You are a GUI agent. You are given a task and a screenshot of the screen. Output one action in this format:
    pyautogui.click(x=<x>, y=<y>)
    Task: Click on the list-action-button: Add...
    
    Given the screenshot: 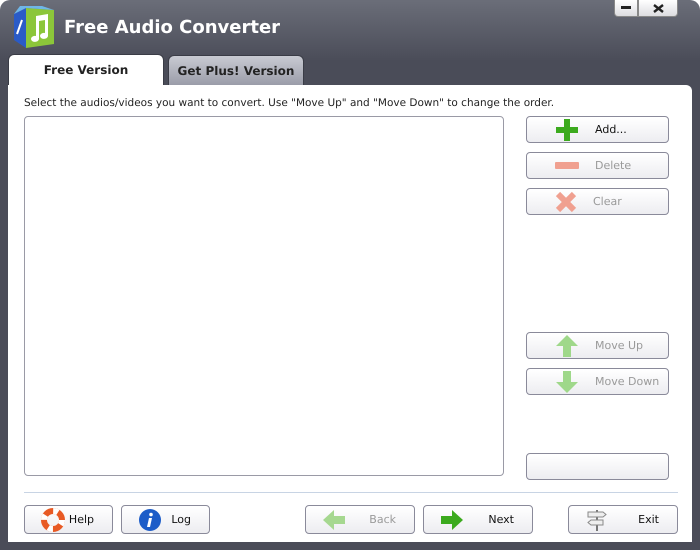 What is the action you would take?
    pyautogui.click(x=597, y=129)
    